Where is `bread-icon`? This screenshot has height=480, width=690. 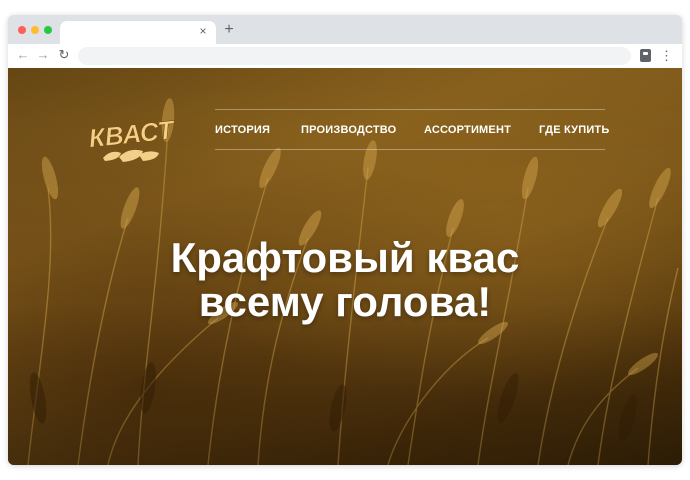 bread-icon is located at coordinates (131, 155).